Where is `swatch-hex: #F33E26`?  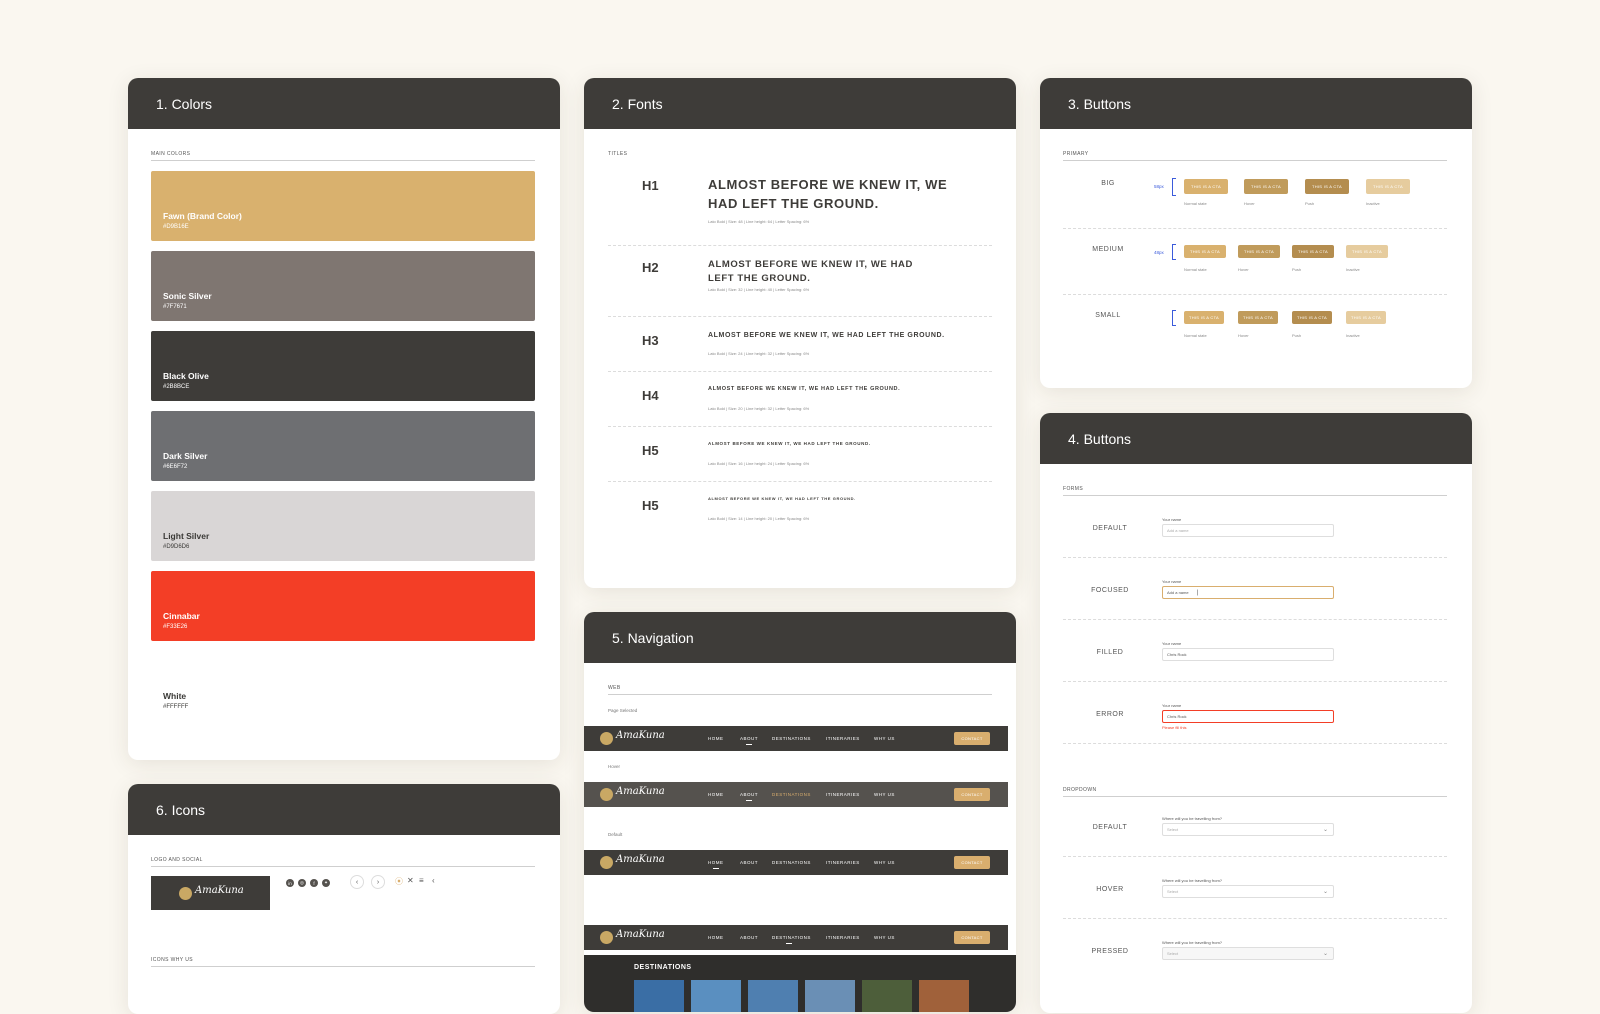
swatch-hex: #F33E26 is located at coordinates (175, 627).